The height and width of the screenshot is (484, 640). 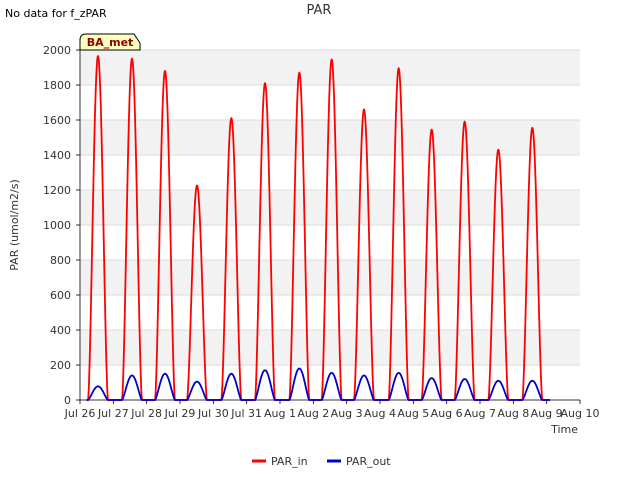 I want to click on x-tick-label: Aug 6, so click(x=447, y=413).